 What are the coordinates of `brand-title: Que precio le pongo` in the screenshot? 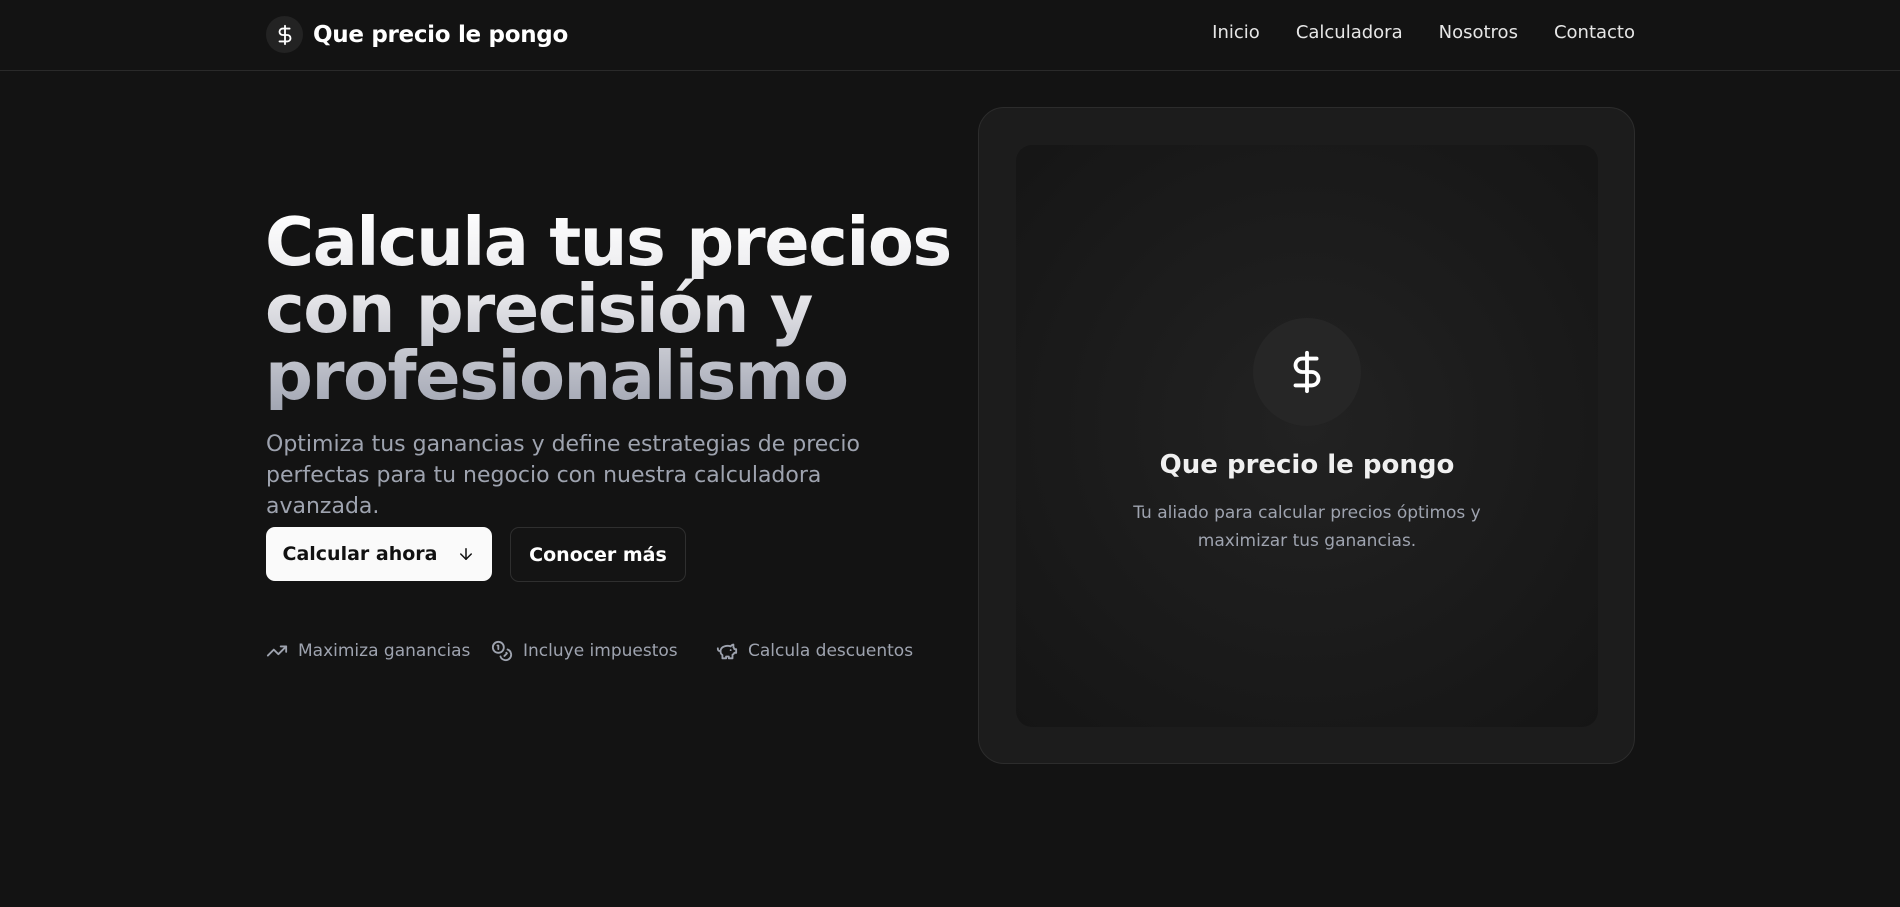 It's located at (440, 34).